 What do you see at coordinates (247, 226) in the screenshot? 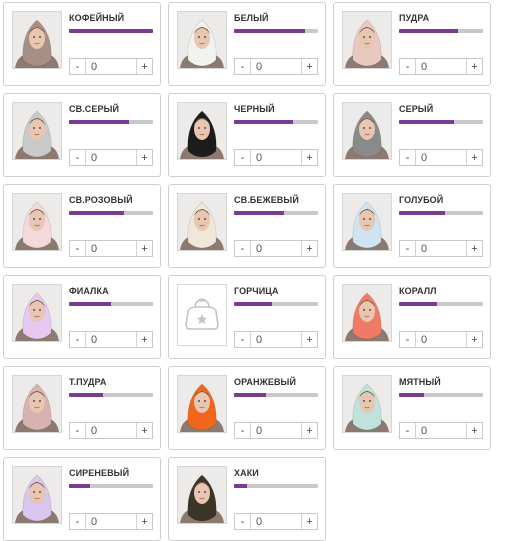
I see `product-variant-card: СВ.БЕЖЕВЫЙ-+` at bounding box center [247, 226].